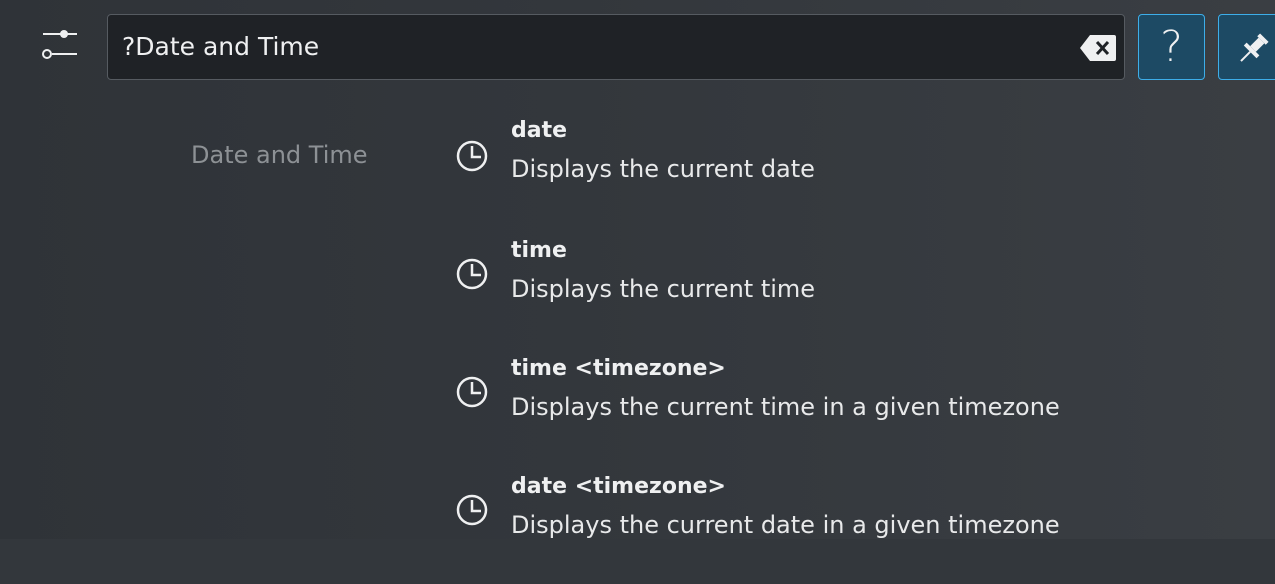  I want to click on pin-button, so click(1246, 47).